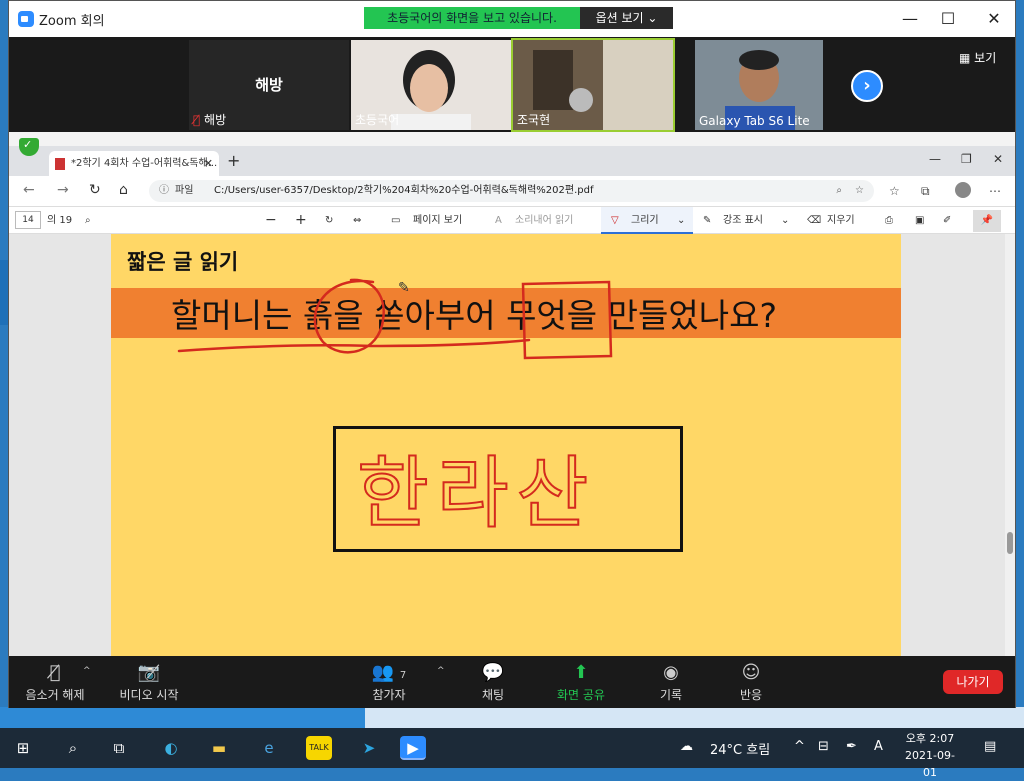 The height and width of the screenshot is (781, 1024). I want to click on system-clock: 오후 2:07 2021-09-01, so click(930, 755).